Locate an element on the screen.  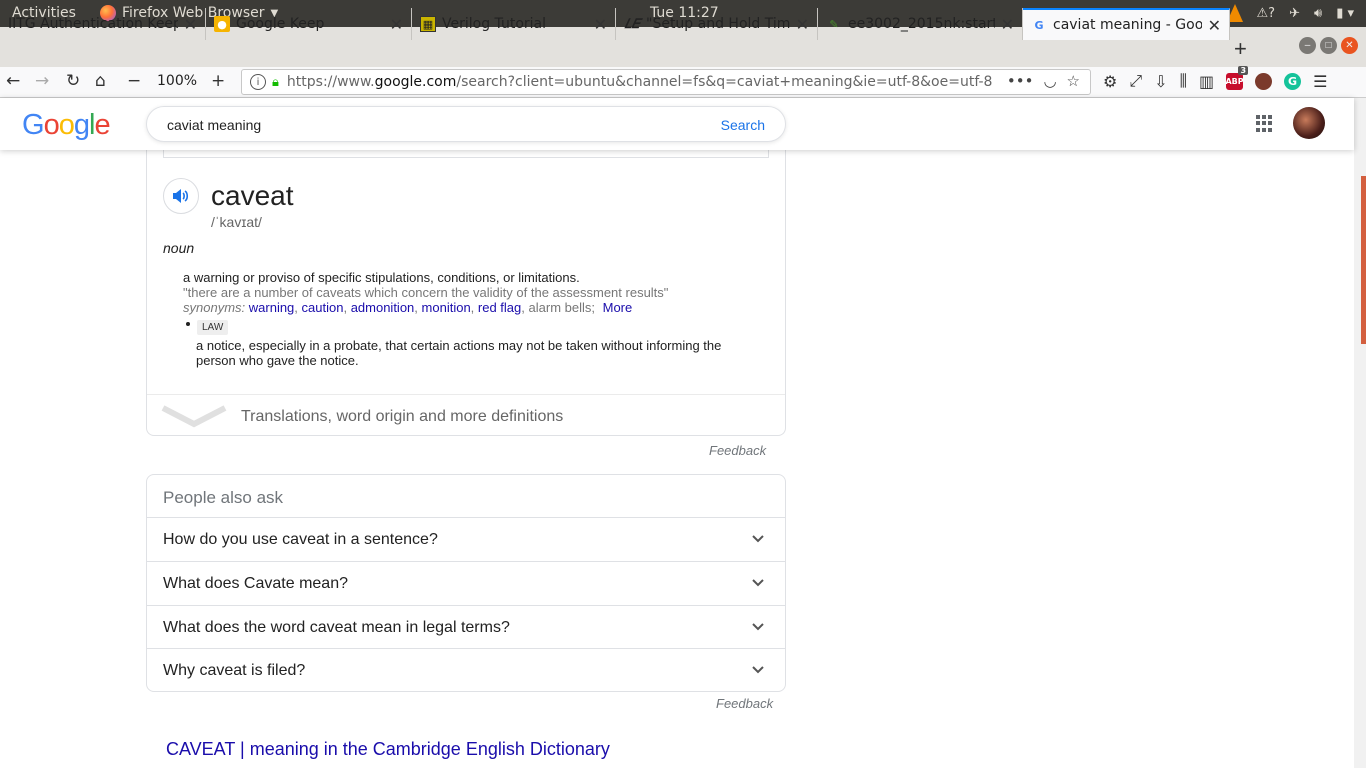
zoom-out-button: − is located at coordinates (134, 81).